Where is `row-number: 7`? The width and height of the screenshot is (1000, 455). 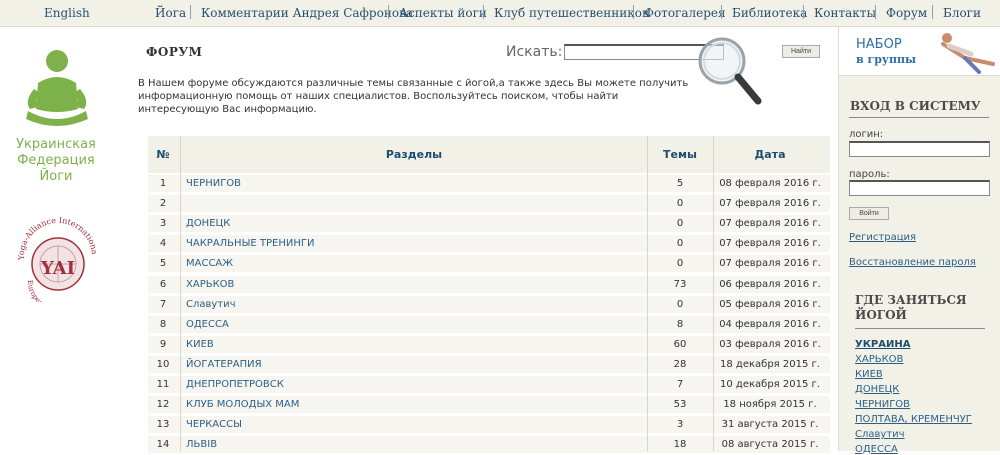 row-number: 7 is located at coordinates (163, 304).